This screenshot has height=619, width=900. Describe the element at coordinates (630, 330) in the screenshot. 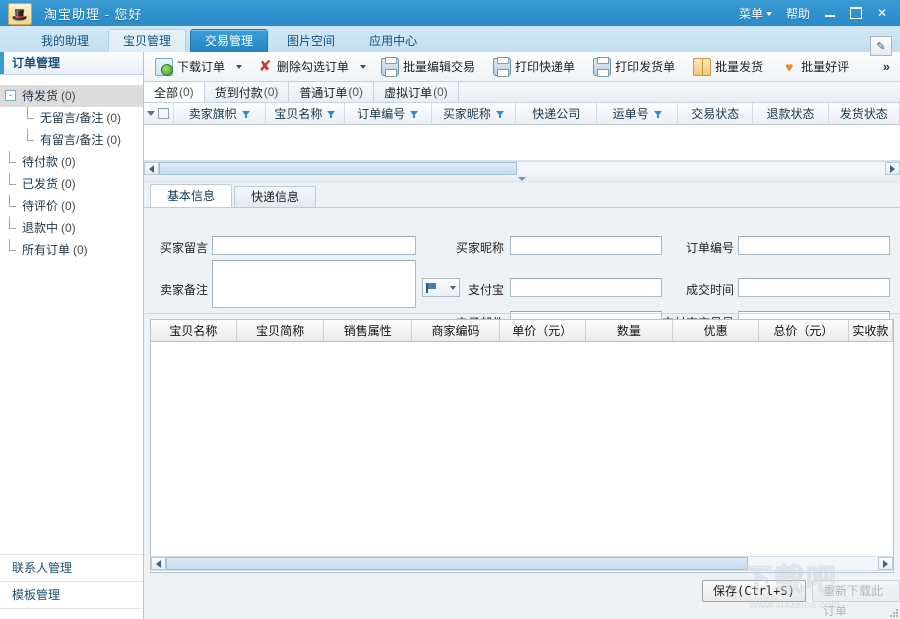

I see `item-column-5: 数量` at that location.